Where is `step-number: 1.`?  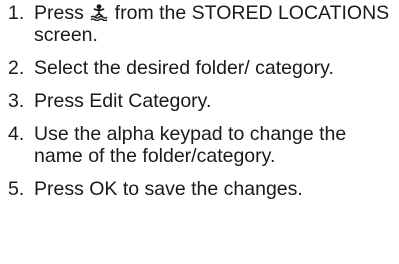 step-number: 1. is located at coordinates (16, 13).